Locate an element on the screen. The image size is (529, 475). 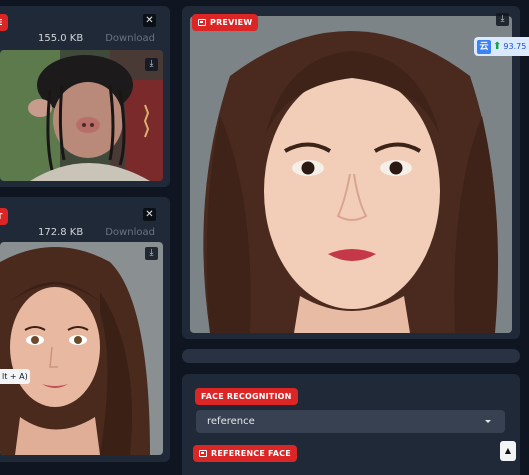
caret-up-icon: ▲ is located at coordinates (508, 450).